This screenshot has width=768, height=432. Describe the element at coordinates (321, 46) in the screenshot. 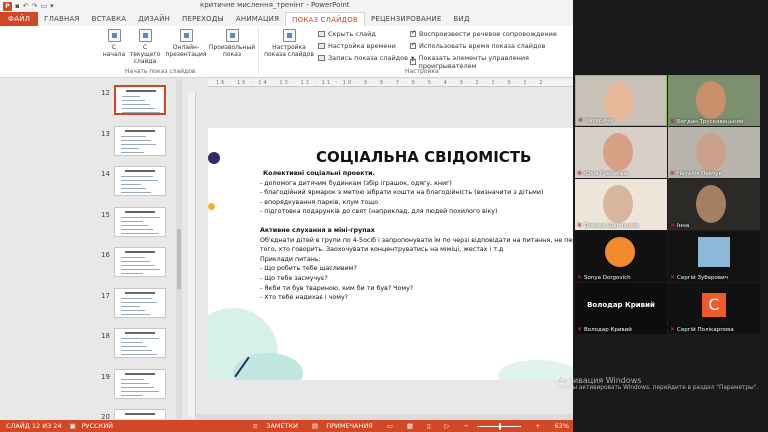

I see `timer-icon` at that location.